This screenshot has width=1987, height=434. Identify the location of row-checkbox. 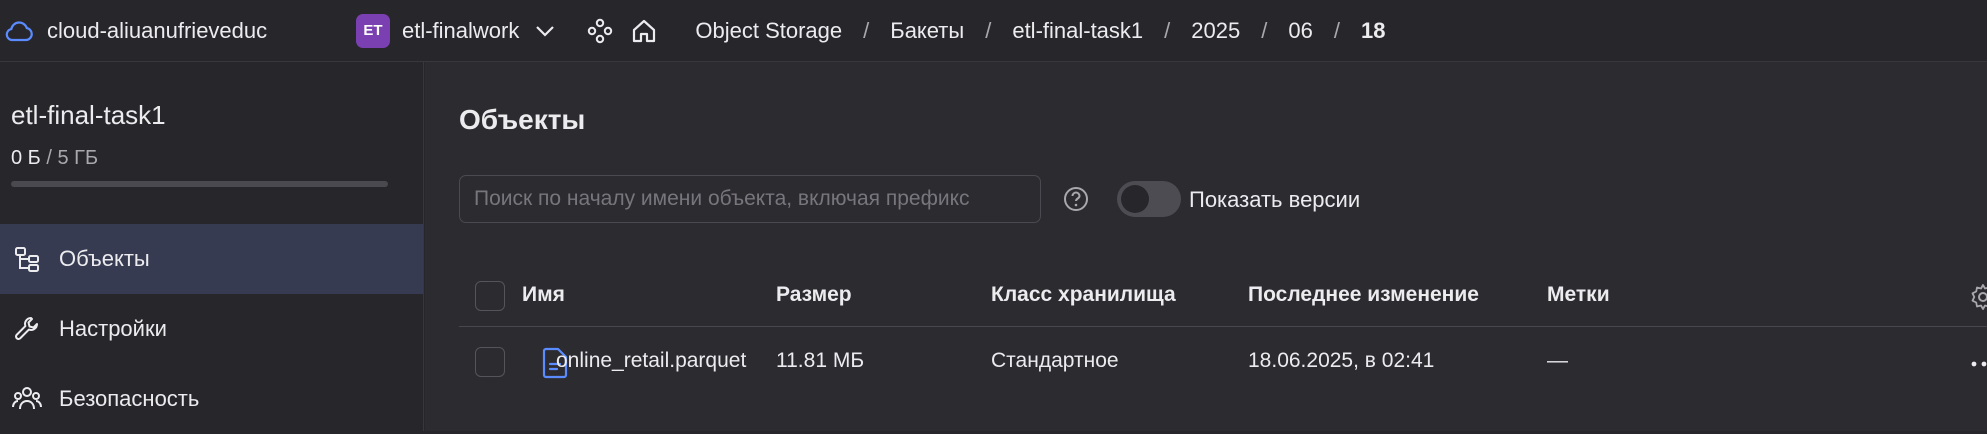
(490, 362).